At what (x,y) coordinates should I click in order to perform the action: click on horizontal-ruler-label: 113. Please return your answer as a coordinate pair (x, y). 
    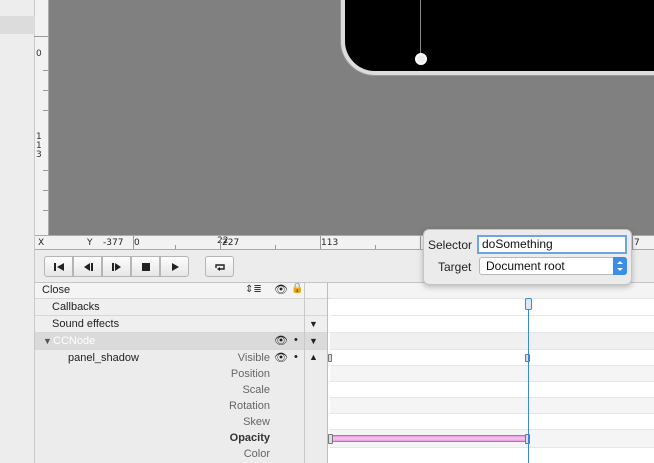
    Looking at the image, I should click on (330, 243).